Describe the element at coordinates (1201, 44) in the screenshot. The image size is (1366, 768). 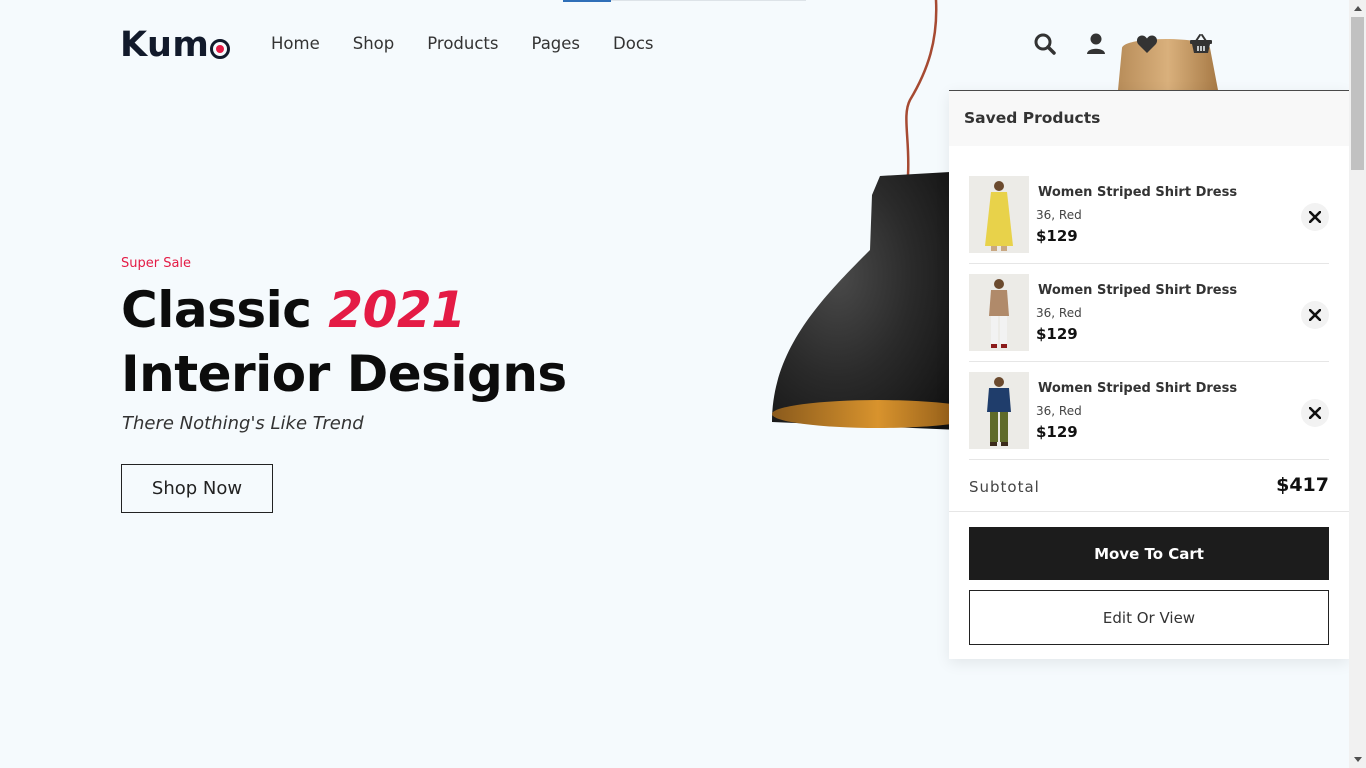
I see `basket-icon` at that location.